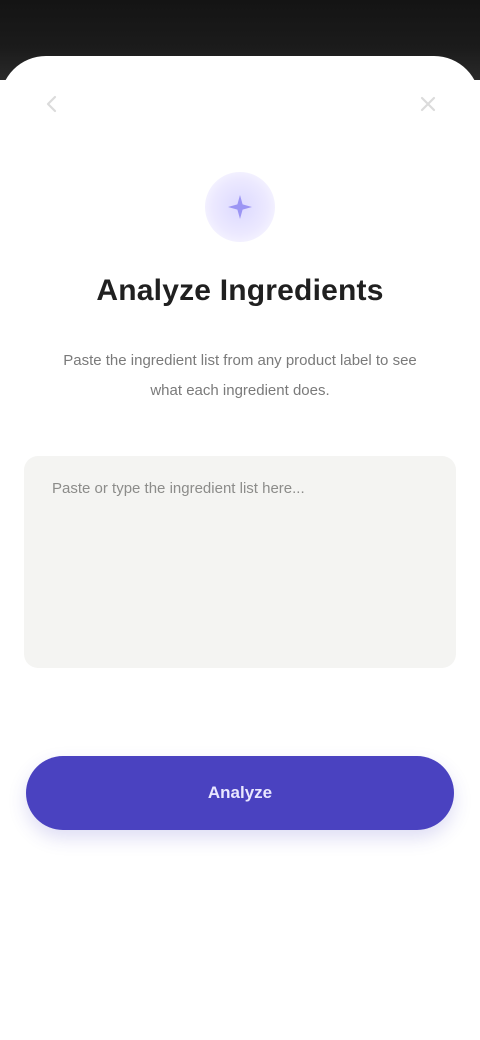  Describe the element at coordinates (240, 793) in the screenshot. I see `analyze-button: Analyze` at that location.